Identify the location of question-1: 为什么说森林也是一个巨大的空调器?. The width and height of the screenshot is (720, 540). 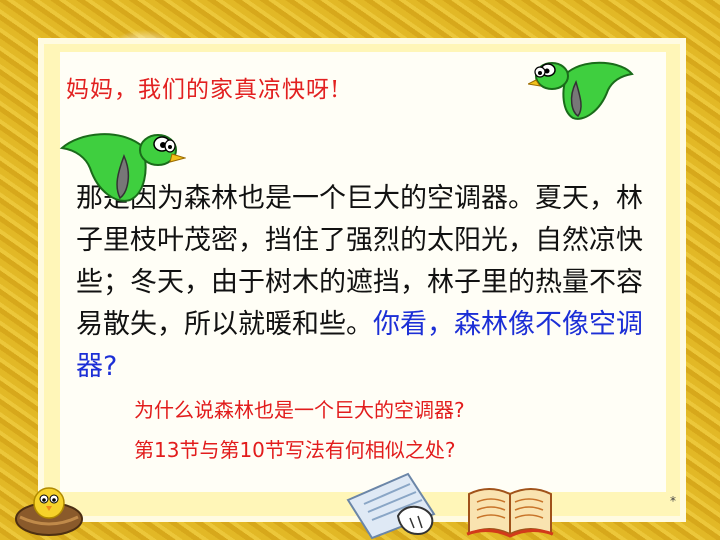
(299, 410).